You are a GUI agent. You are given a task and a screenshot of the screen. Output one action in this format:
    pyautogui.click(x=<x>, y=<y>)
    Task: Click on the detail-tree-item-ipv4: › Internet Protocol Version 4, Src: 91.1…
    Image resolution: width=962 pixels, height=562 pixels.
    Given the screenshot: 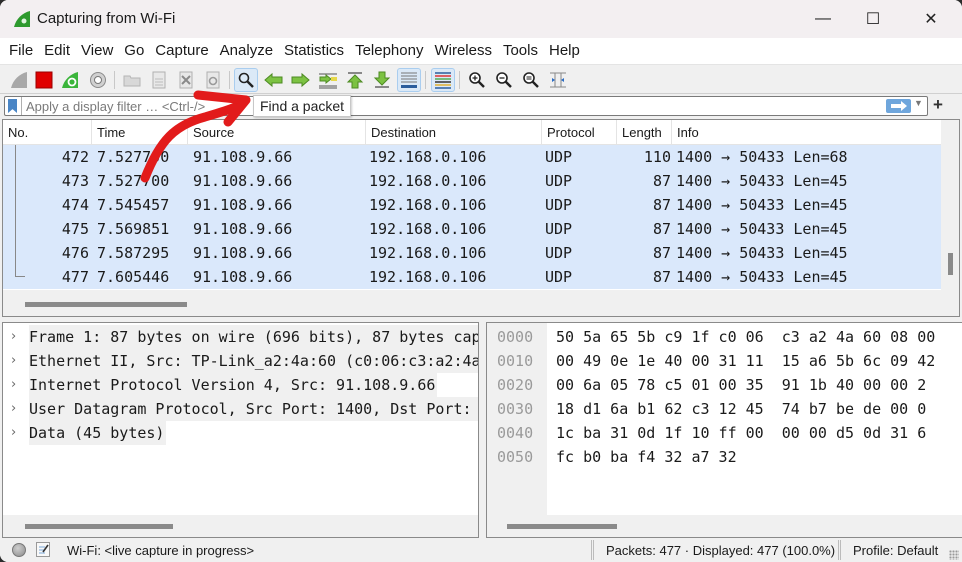 What is the action you would take?
    pyautogui.click(x=240, y=385)
    